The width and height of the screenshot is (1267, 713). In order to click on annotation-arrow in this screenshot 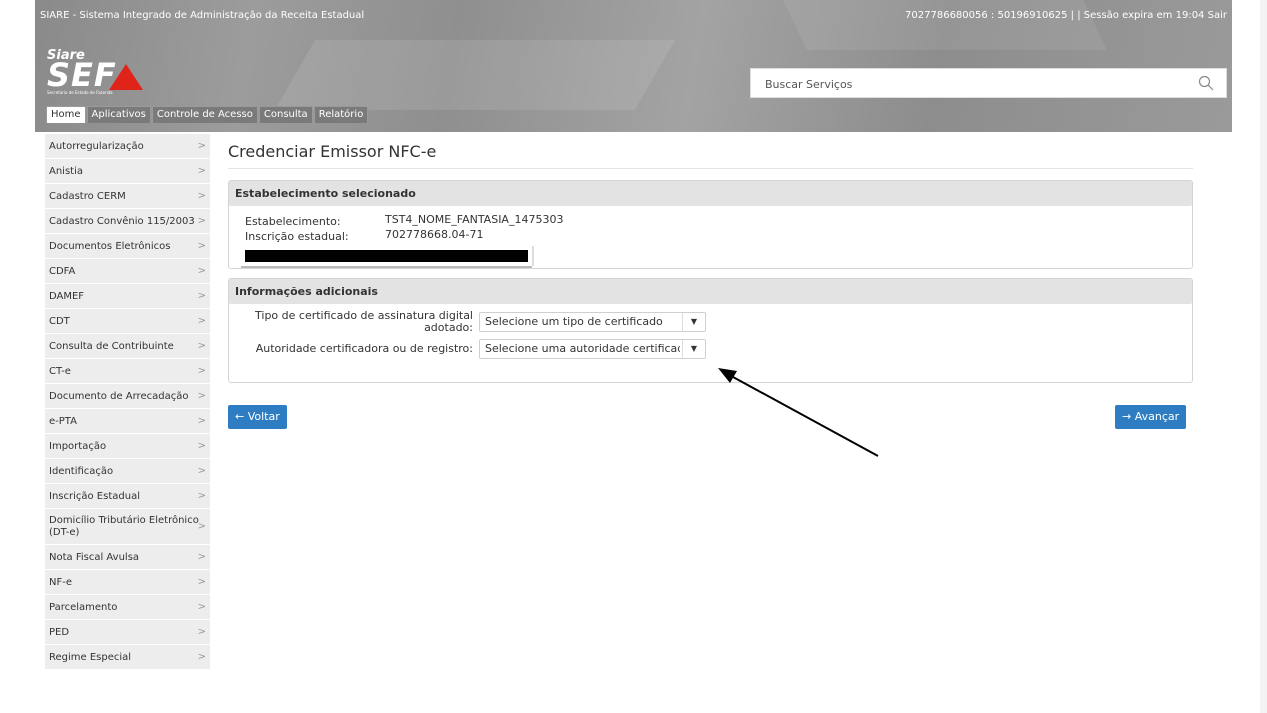, I will do `click(798, 412)`.